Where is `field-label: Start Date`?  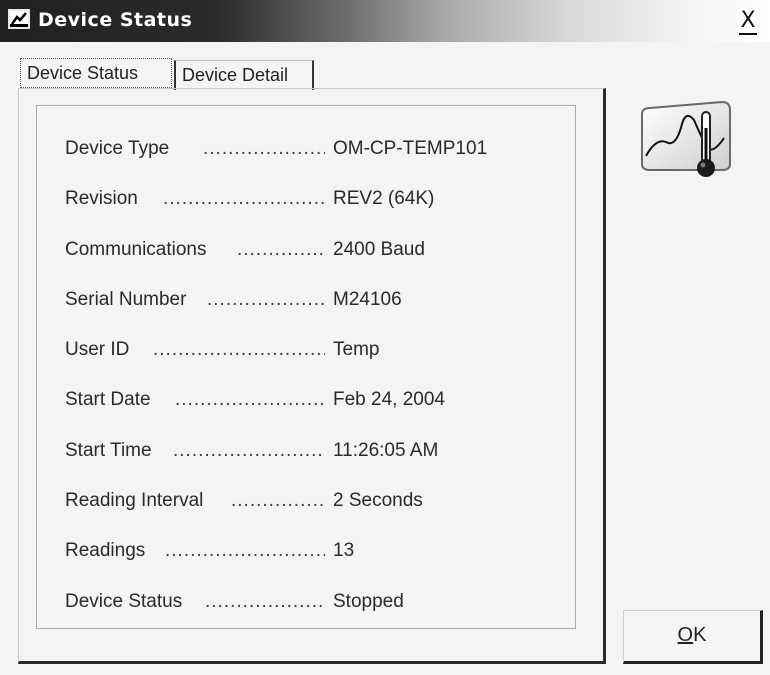 field-label: Start Date is located at coordinates (108, 400).